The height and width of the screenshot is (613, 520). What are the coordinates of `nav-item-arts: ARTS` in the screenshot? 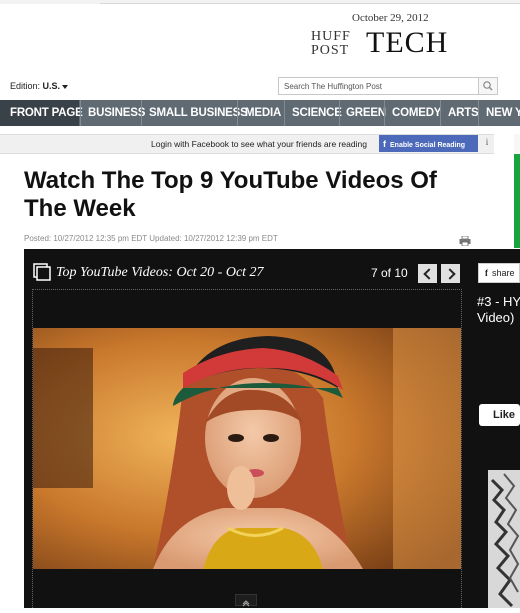 It's located at (463, 113).